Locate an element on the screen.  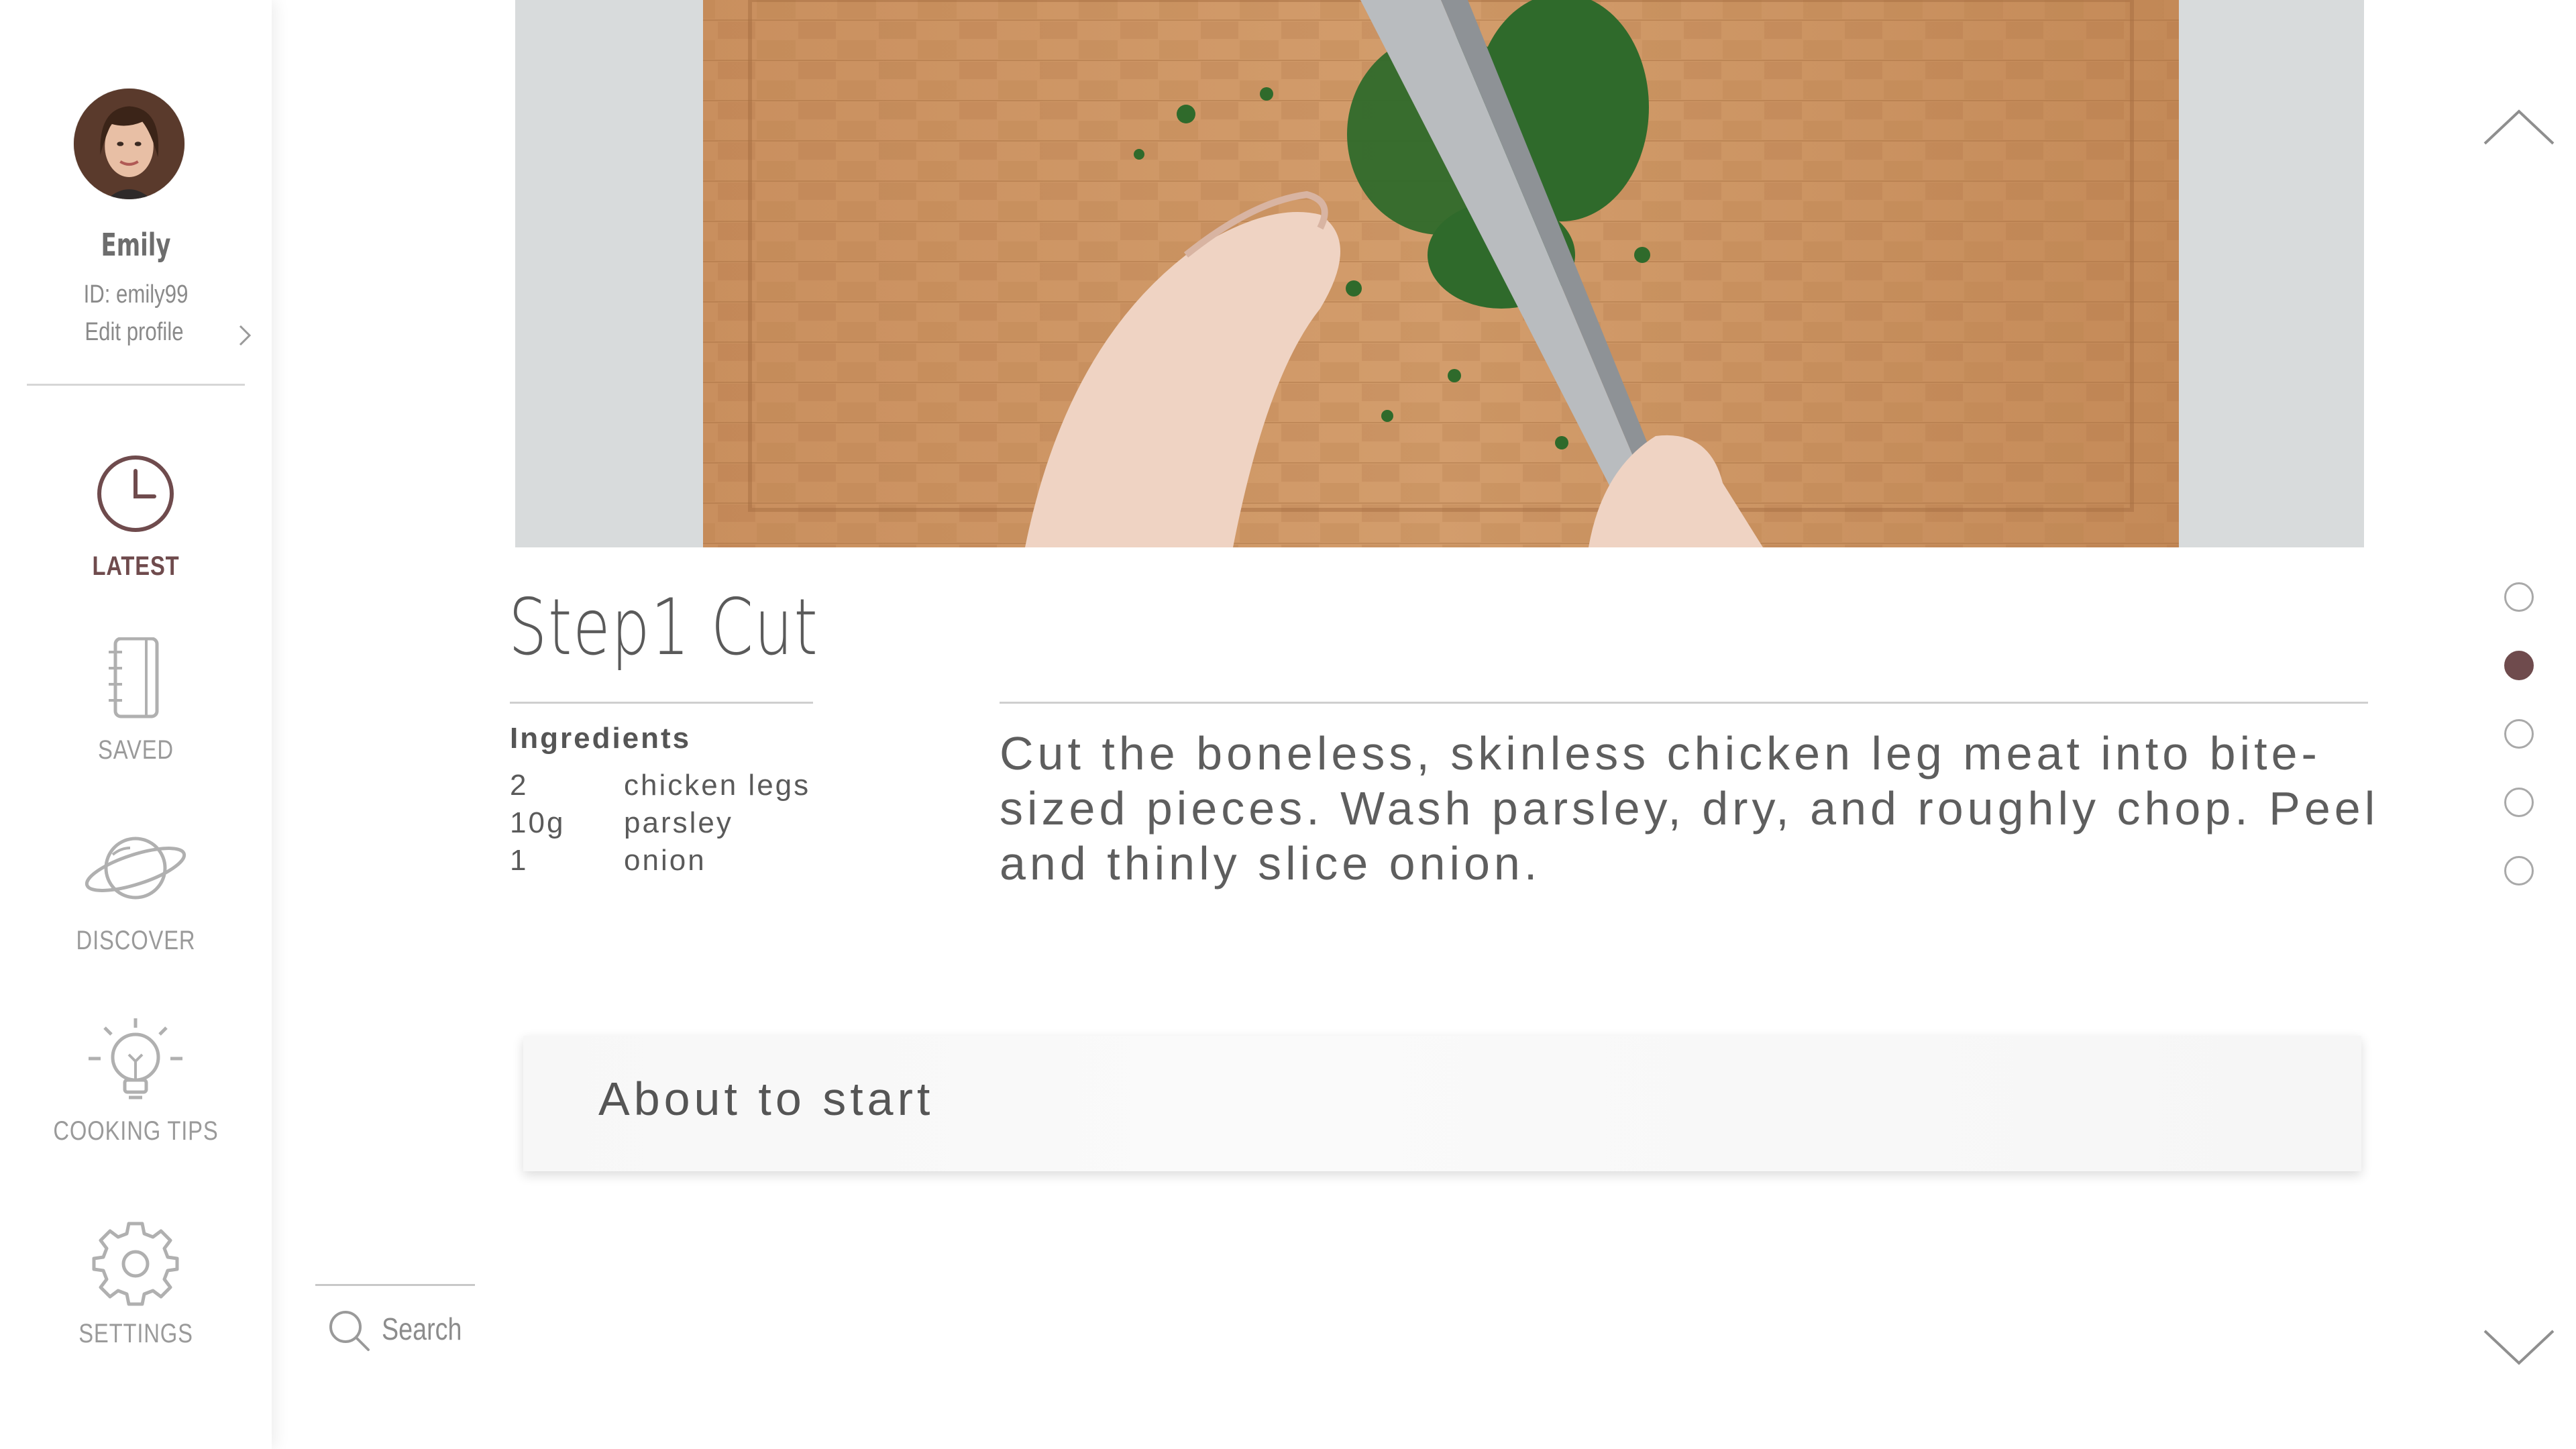
avatar-photo is located at coordinates (129, 144).